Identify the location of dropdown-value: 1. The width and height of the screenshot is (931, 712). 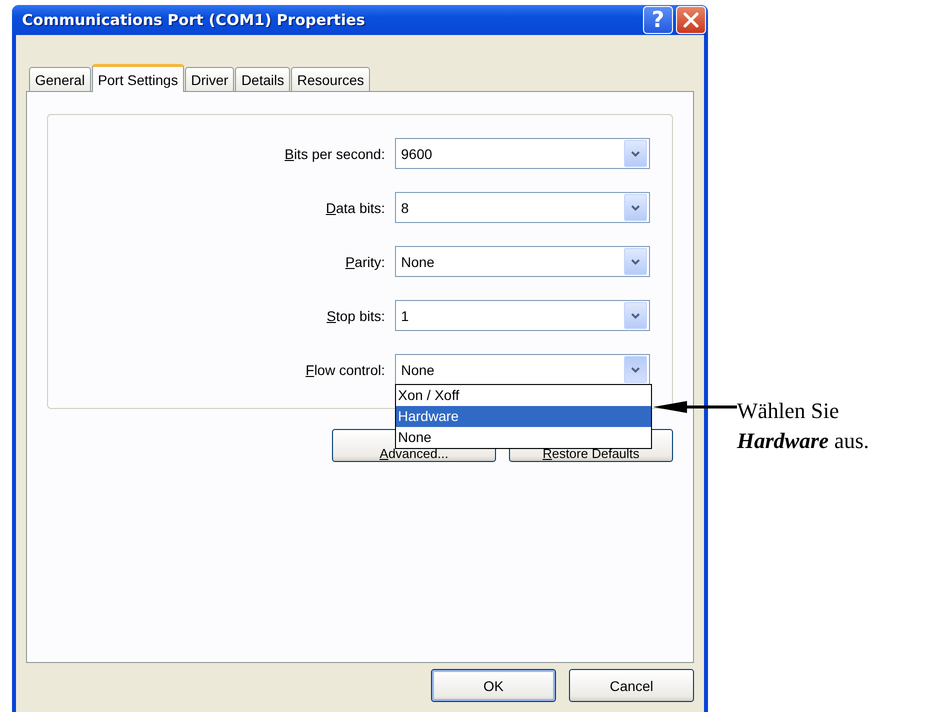
(405, 316).